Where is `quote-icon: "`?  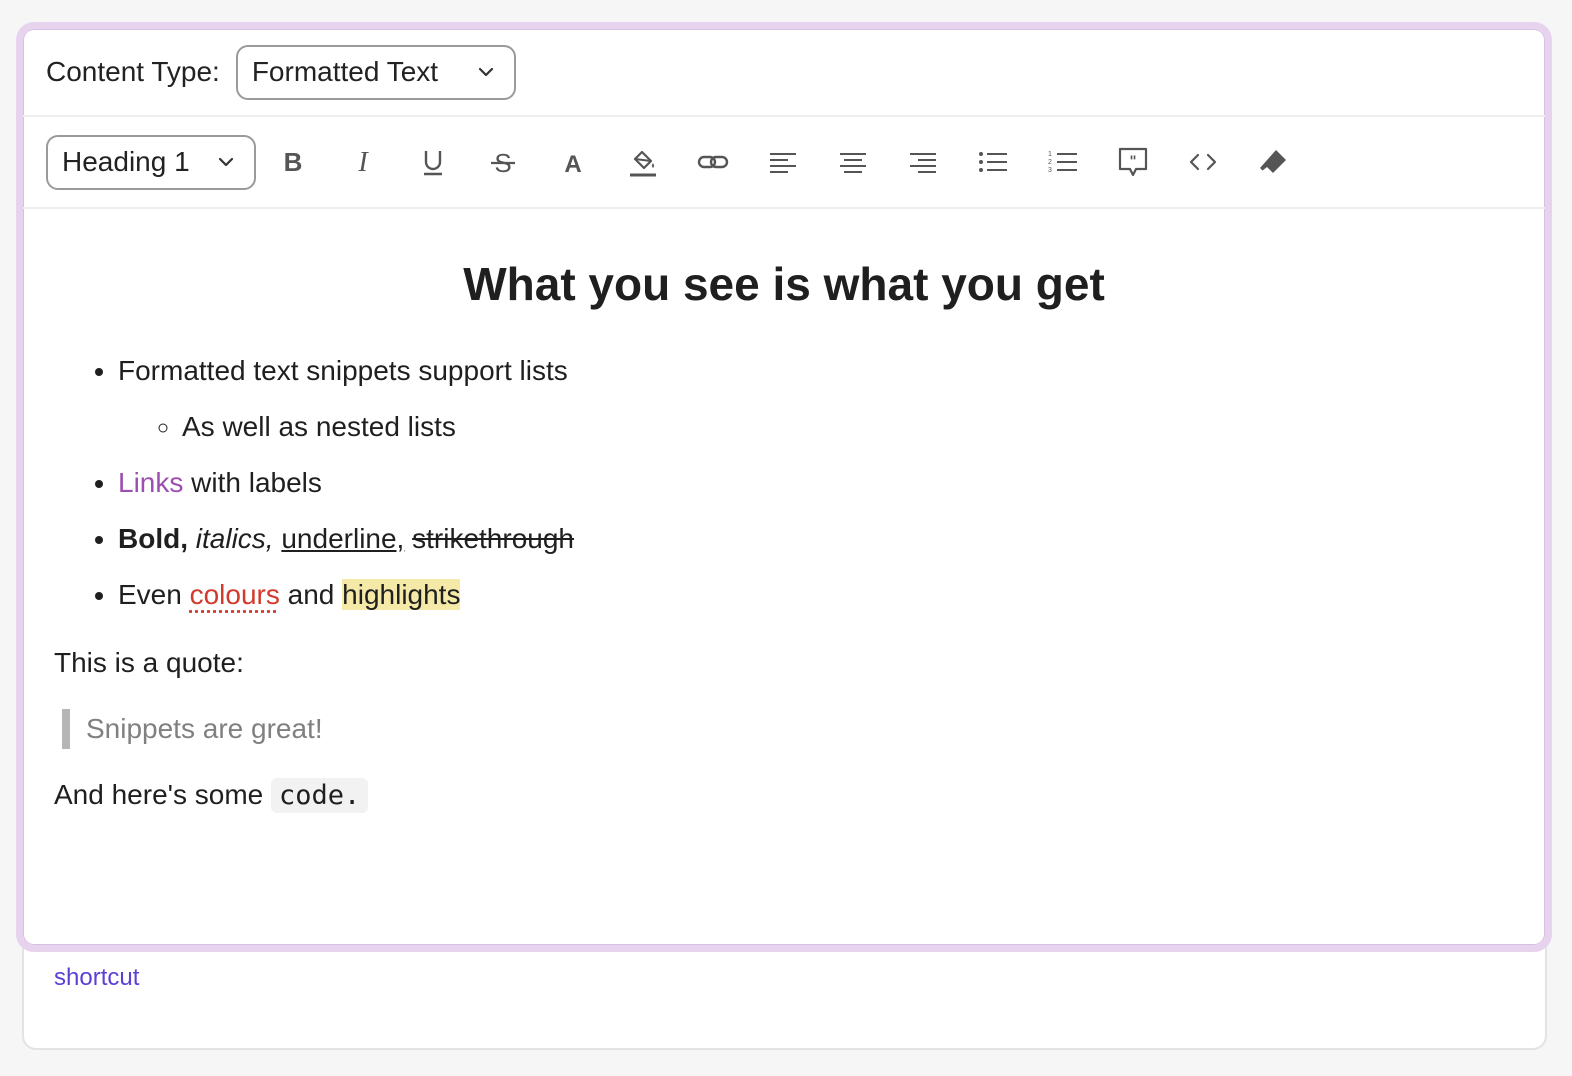 quote-icon: " is located at coordinates (1133, 162).